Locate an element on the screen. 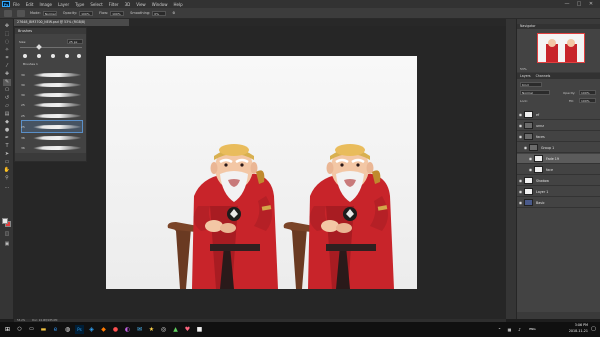  app-icon: ■ is located at coordinates (199, 329).